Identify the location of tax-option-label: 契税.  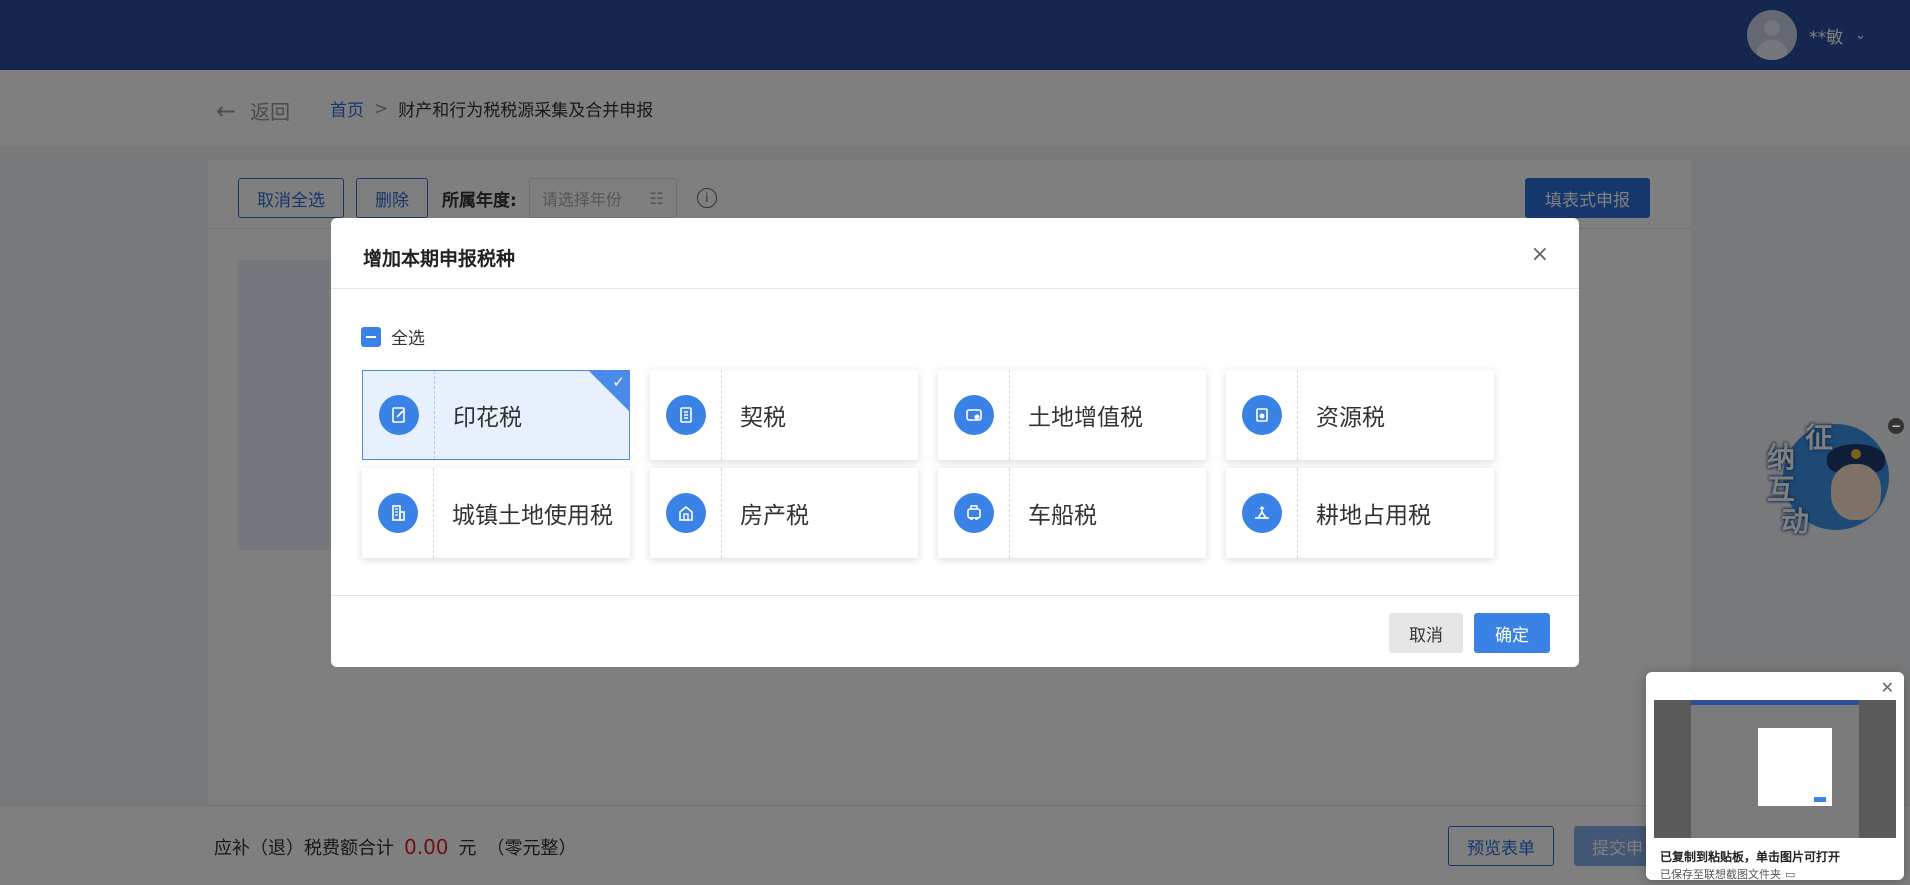
(763, 418).